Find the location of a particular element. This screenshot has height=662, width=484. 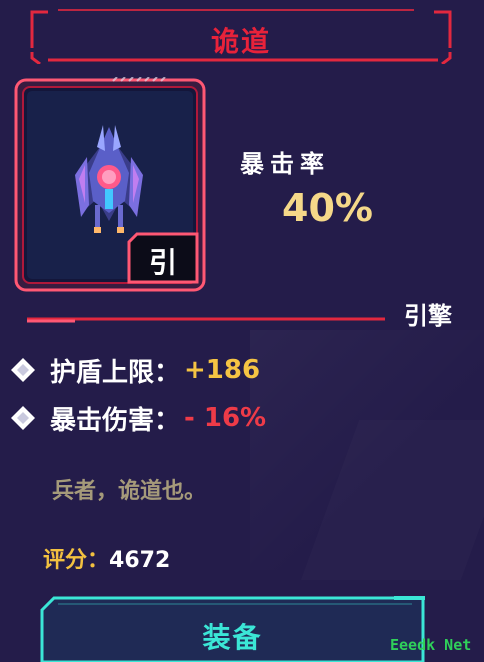

watermark-text: Eeedk Net is located at coordinates (431, 645).